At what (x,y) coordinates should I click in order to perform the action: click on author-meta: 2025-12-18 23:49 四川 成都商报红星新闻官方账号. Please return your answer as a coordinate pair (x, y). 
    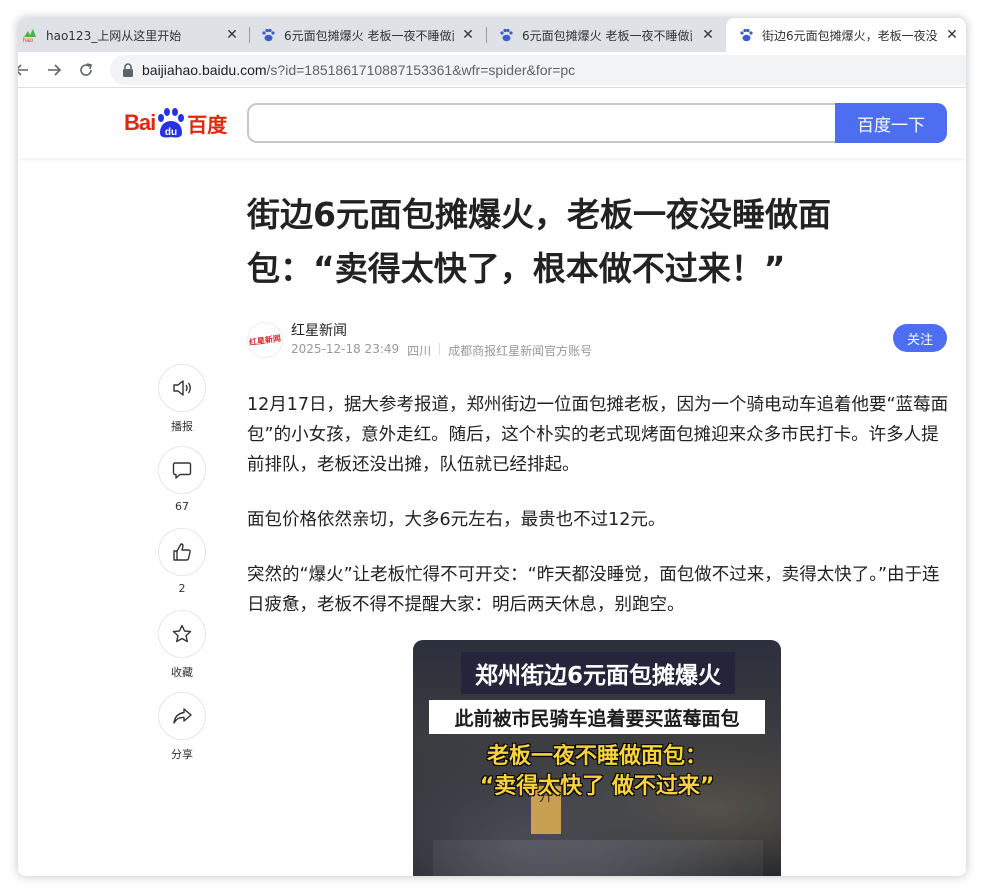
    Looking at the image, I should click on (441, 350).